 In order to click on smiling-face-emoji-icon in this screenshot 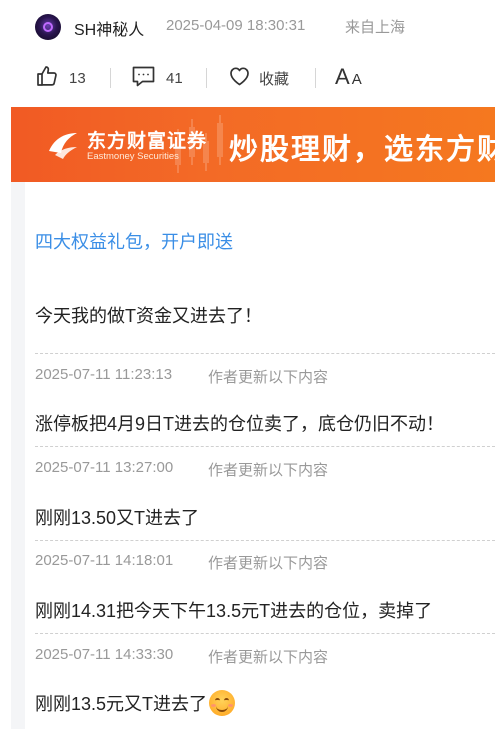, I will do `click(222, 703)`.